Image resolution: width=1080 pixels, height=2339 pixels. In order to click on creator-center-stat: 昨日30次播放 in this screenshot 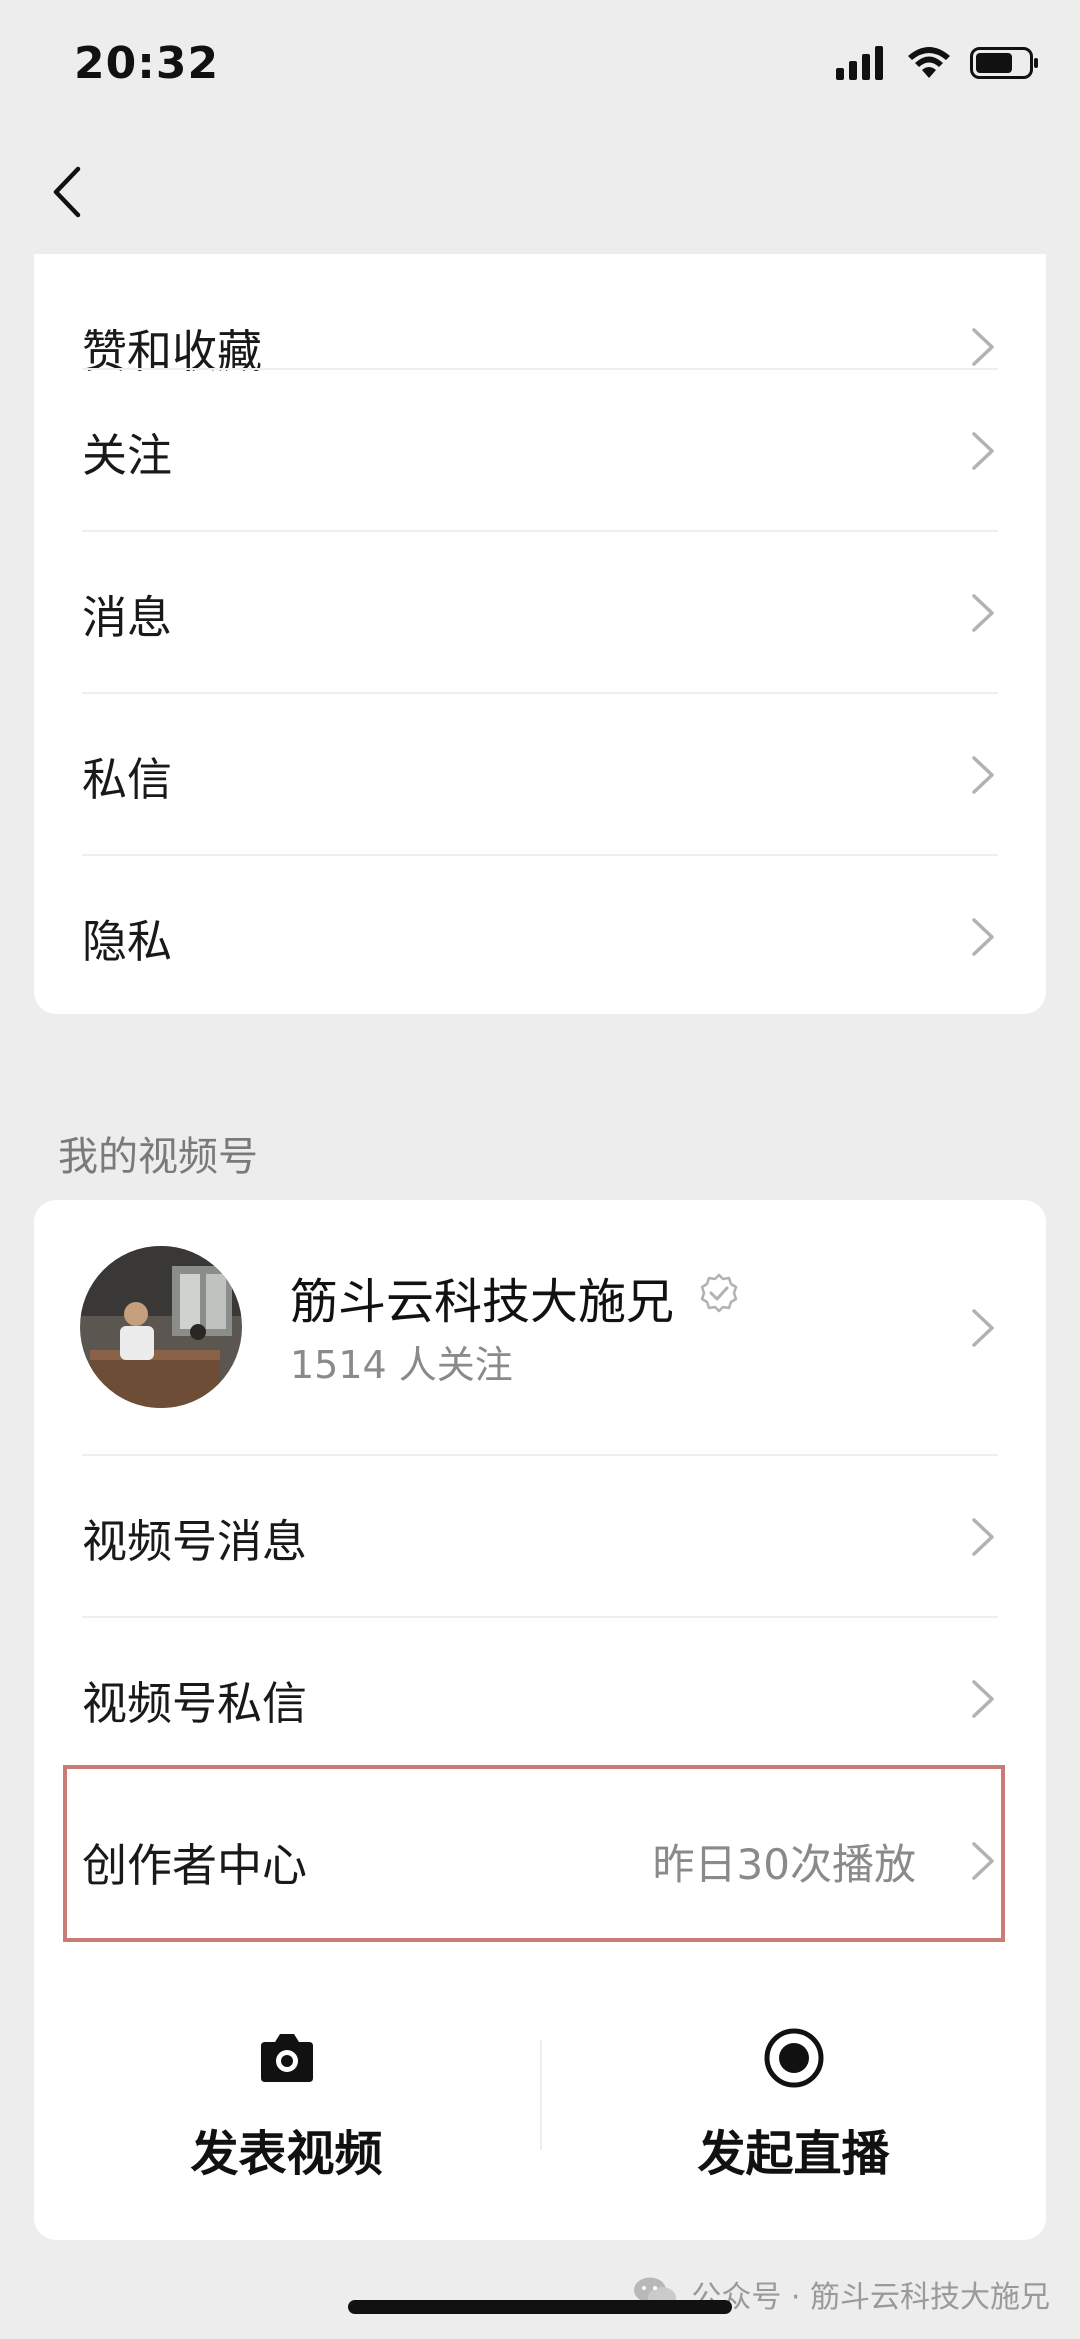, I will do `click(784, 1864)`.